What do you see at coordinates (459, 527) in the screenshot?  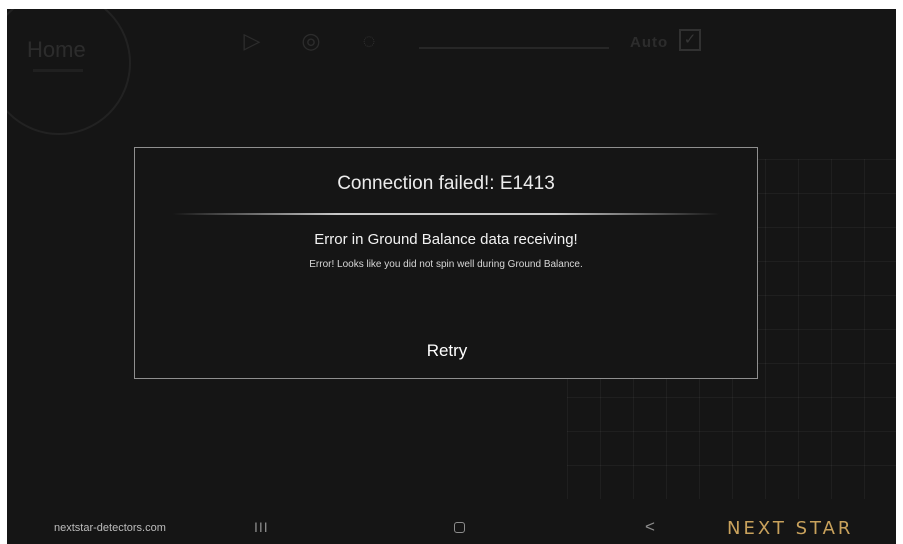 I see `home-button-icon` at bounding box center [459, 527].